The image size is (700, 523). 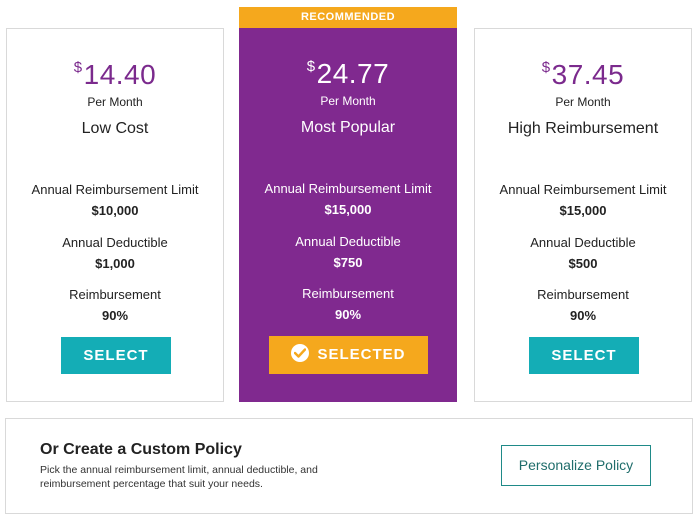 I want to click on custom-policy-title: Or Create a Custom Policy, so click(x=141, y=449).